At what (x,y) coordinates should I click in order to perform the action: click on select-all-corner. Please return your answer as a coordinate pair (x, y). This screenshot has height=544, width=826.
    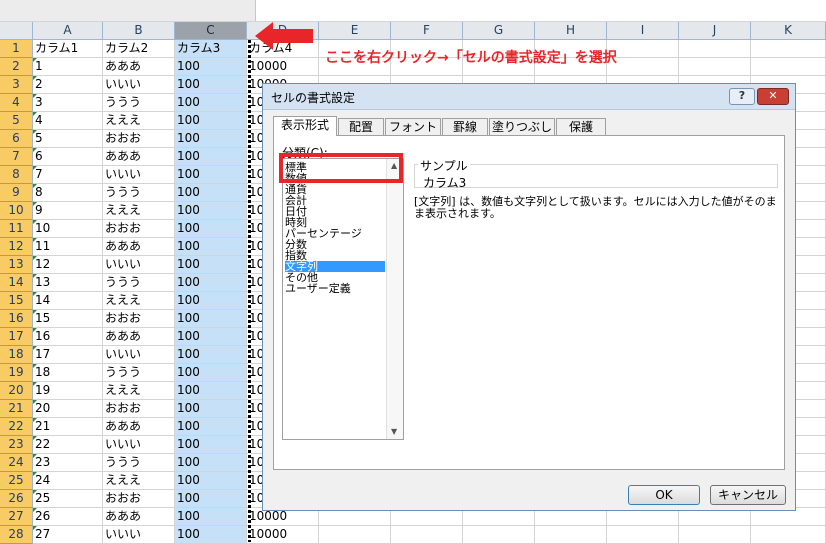
    Looking at the image, I should click on (16, 31).